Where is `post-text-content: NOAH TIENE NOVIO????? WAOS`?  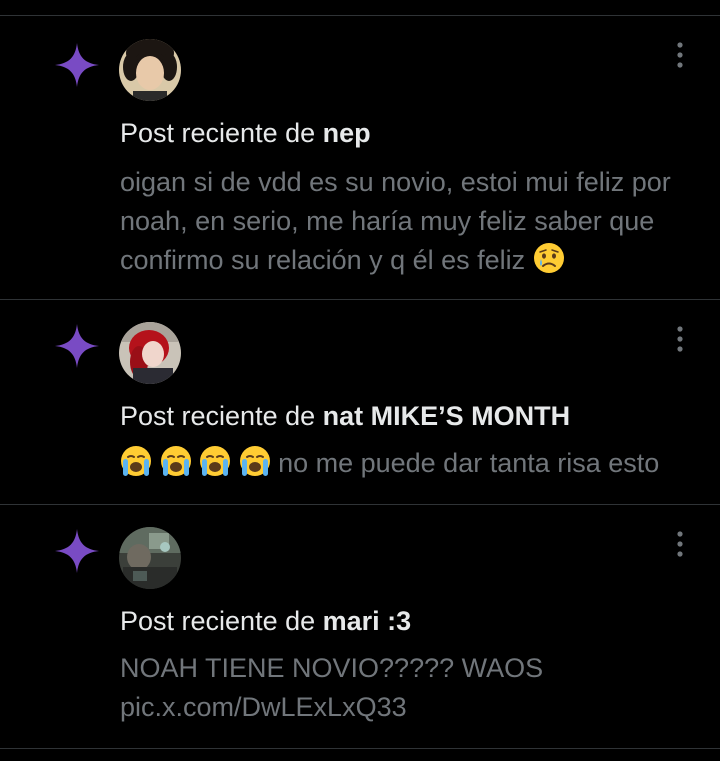
post-text-content: NOAH TIENE NOVIO????? WAOS is located at coordinates (332, 668).